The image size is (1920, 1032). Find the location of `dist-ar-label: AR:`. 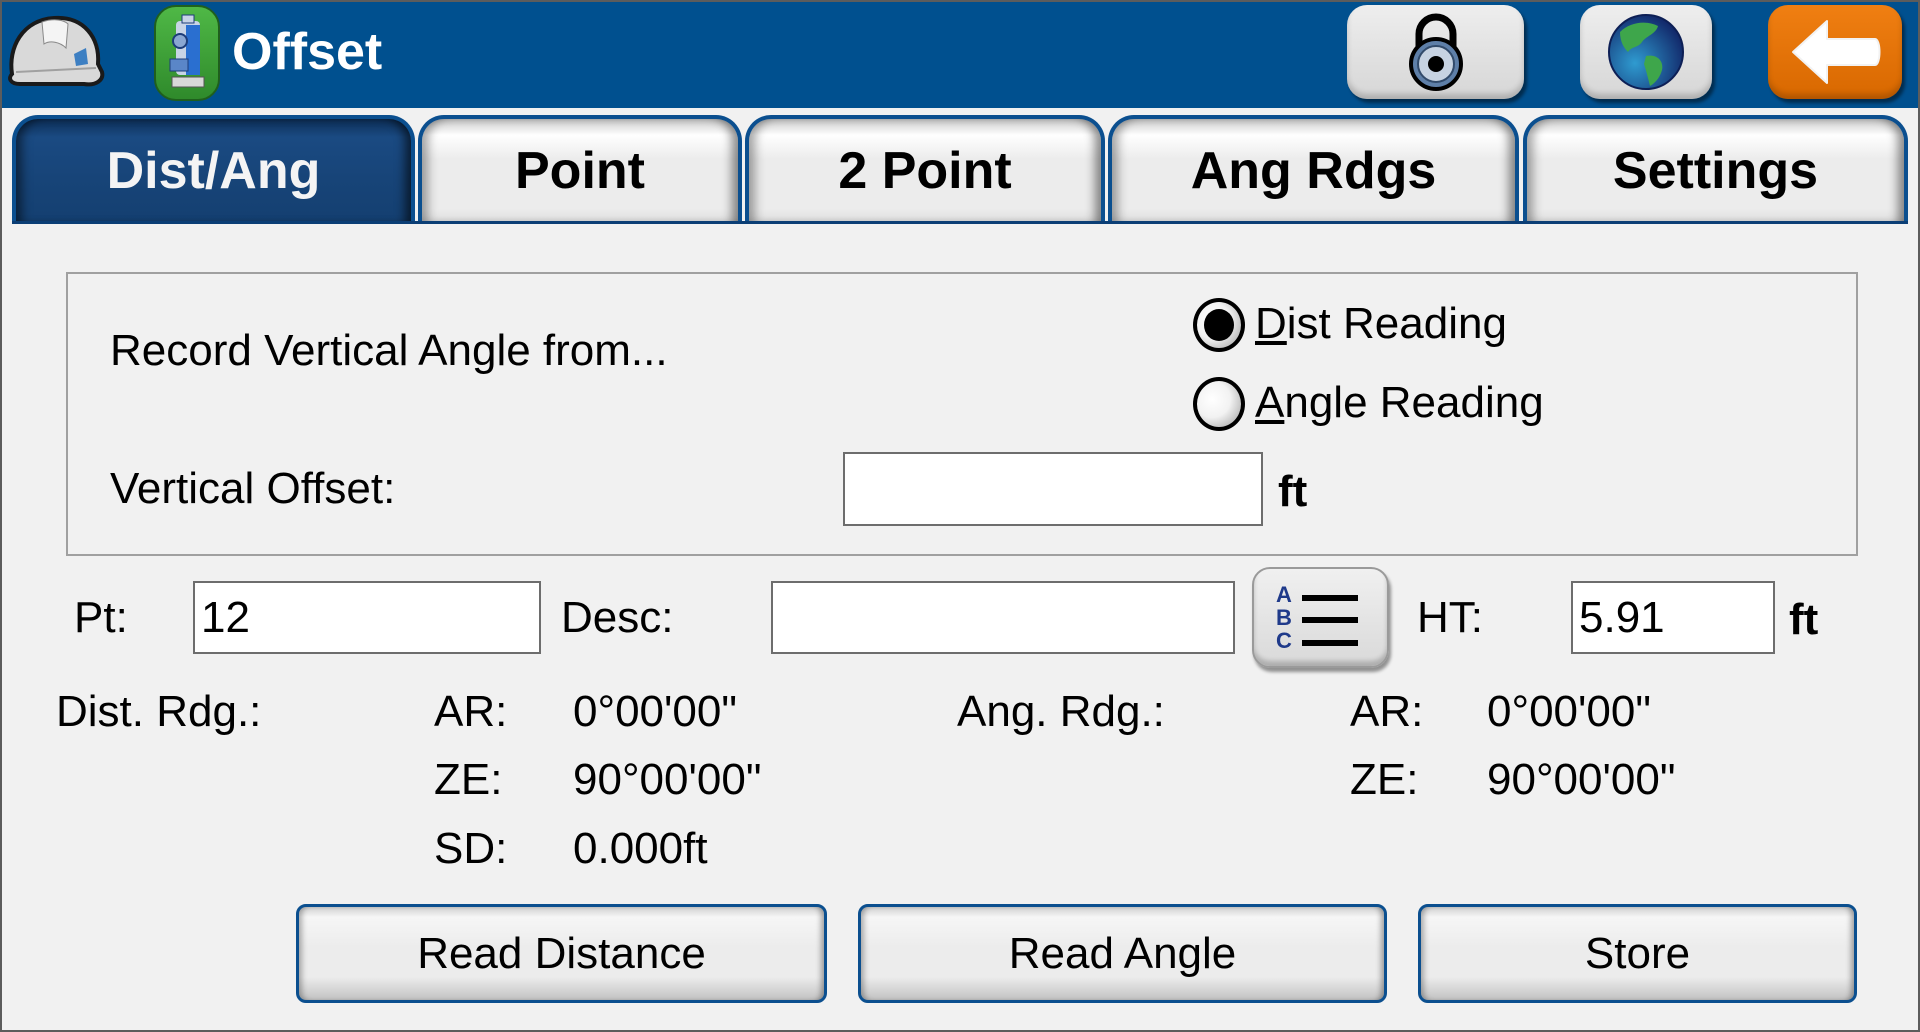

dist-ar-label: AR: is located at coordinates (471, 711).